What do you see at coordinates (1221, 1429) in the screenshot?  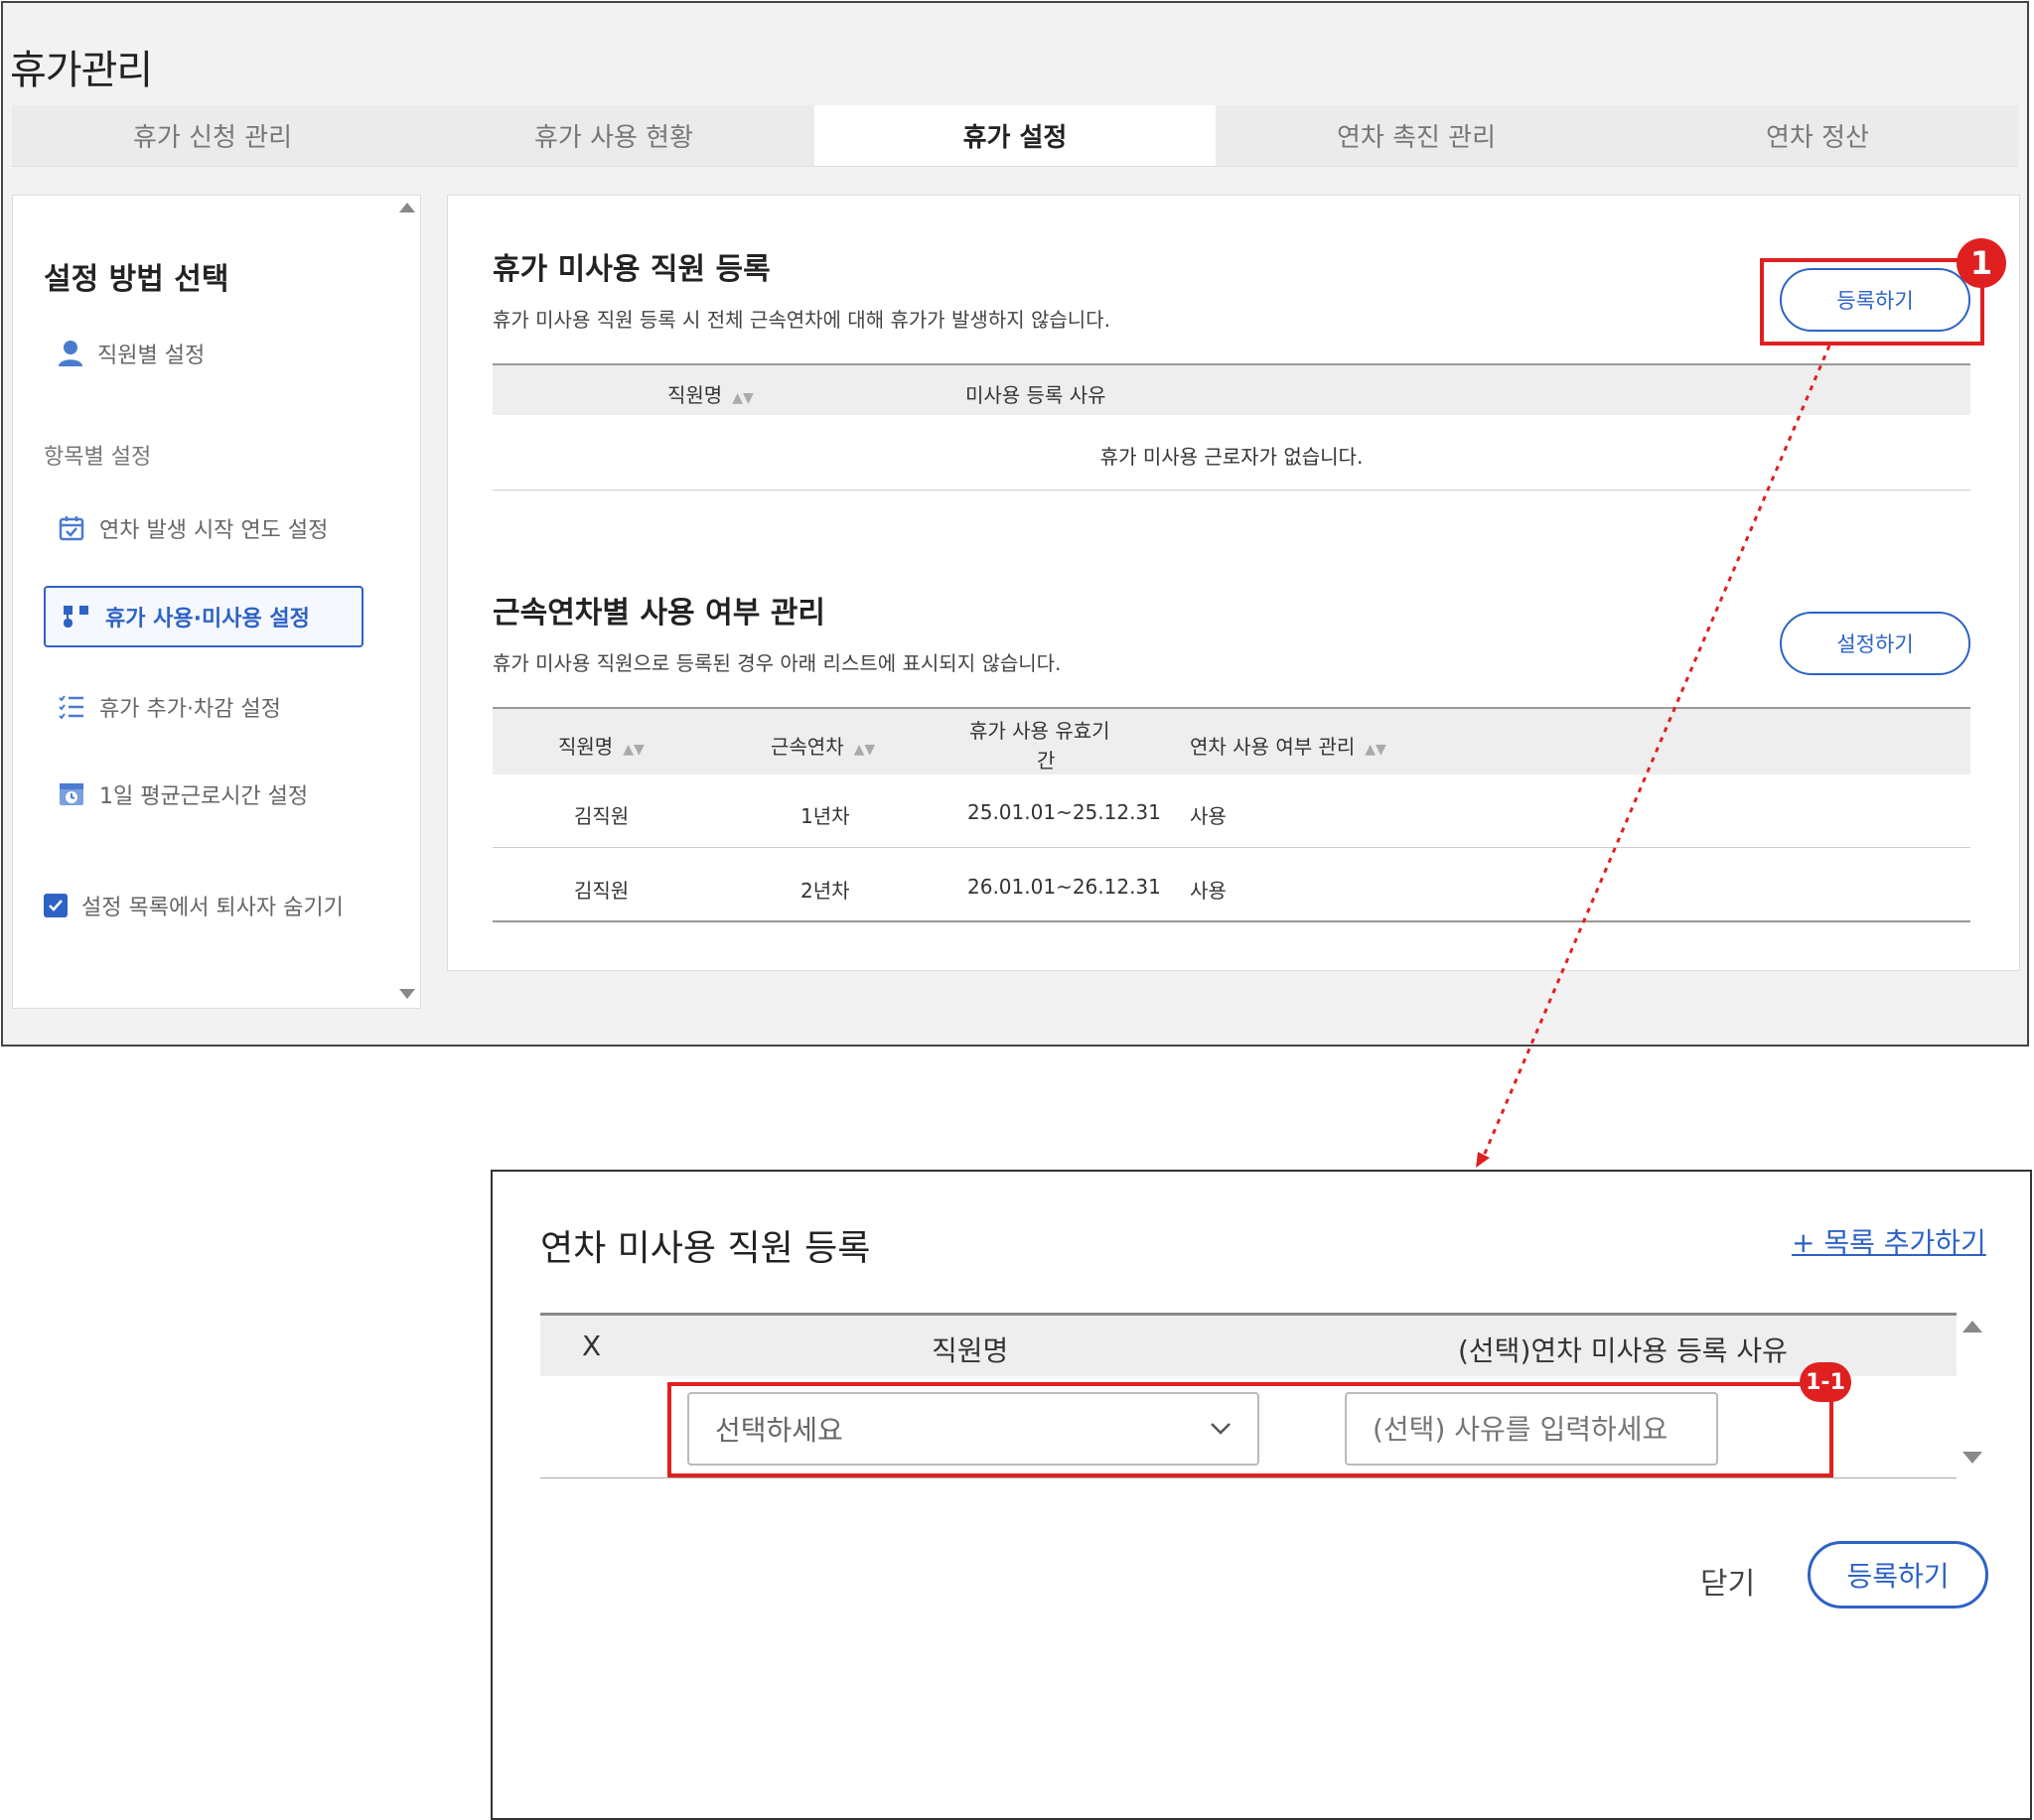 I see `chevron-down-icon` at bounding box center [1221, 1429].